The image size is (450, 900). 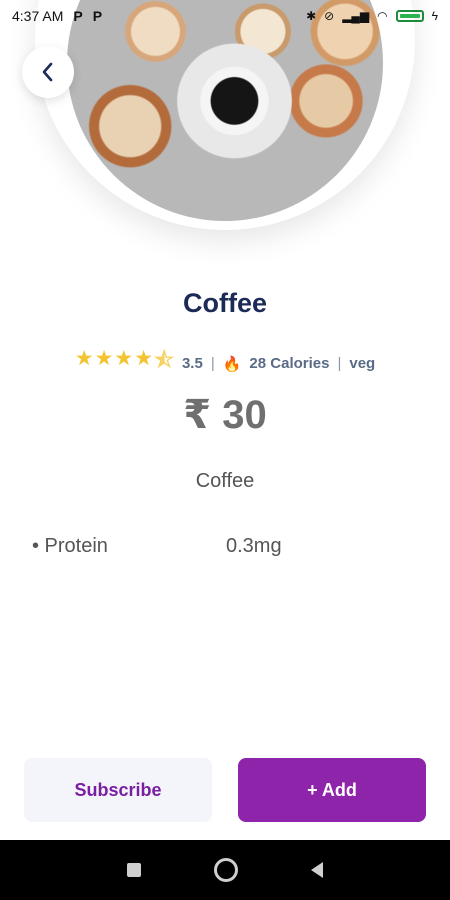 What do you see at coordinates (372, 16) in the screenshot?
I see `status-right: ✱ ⊘ ▂▄▆ ◠ ϟ` at bounding box center [372, 16].